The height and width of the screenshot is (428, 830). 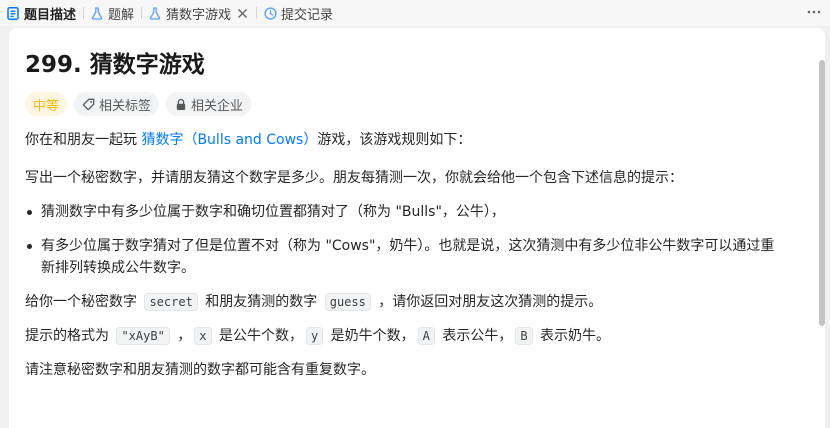 I want to click on tag-icon, so click(x=88, y=104).